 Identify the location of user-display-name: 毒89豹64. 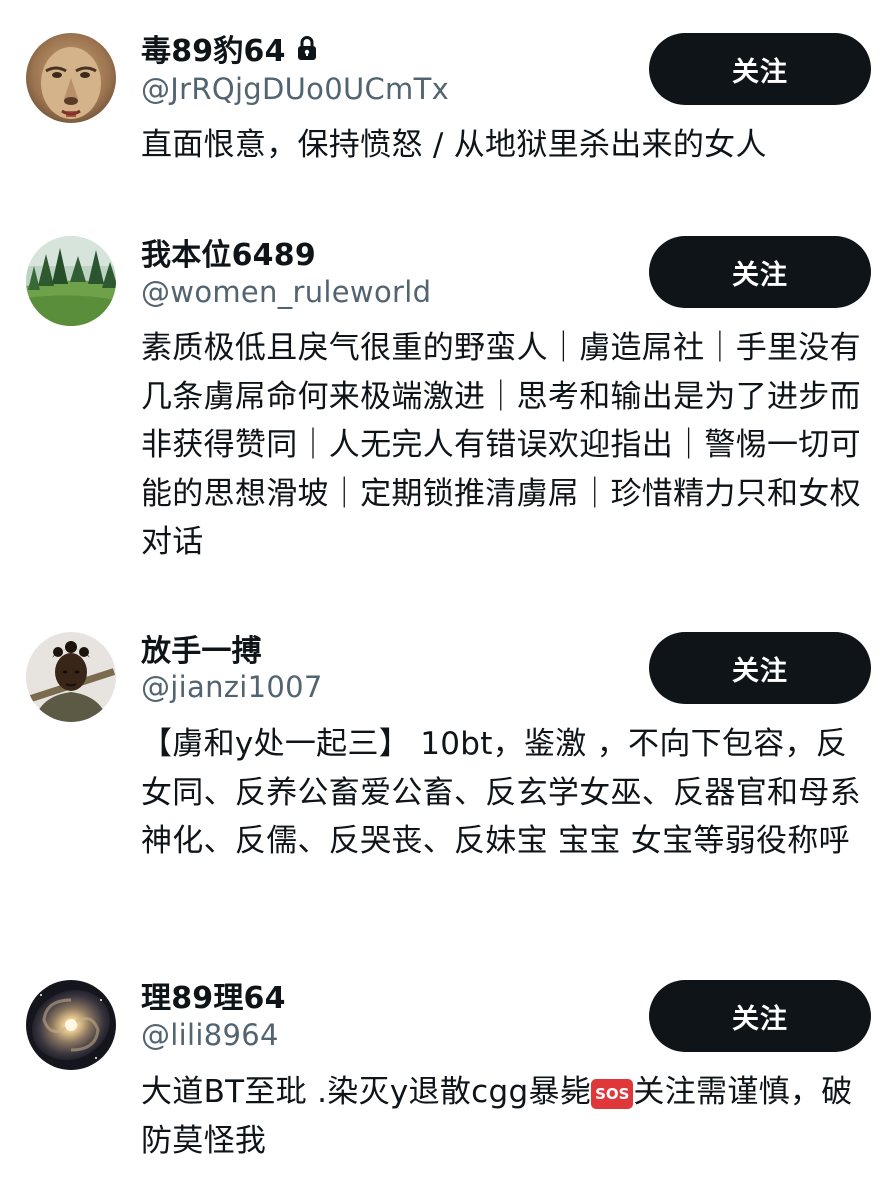
(213, 48).